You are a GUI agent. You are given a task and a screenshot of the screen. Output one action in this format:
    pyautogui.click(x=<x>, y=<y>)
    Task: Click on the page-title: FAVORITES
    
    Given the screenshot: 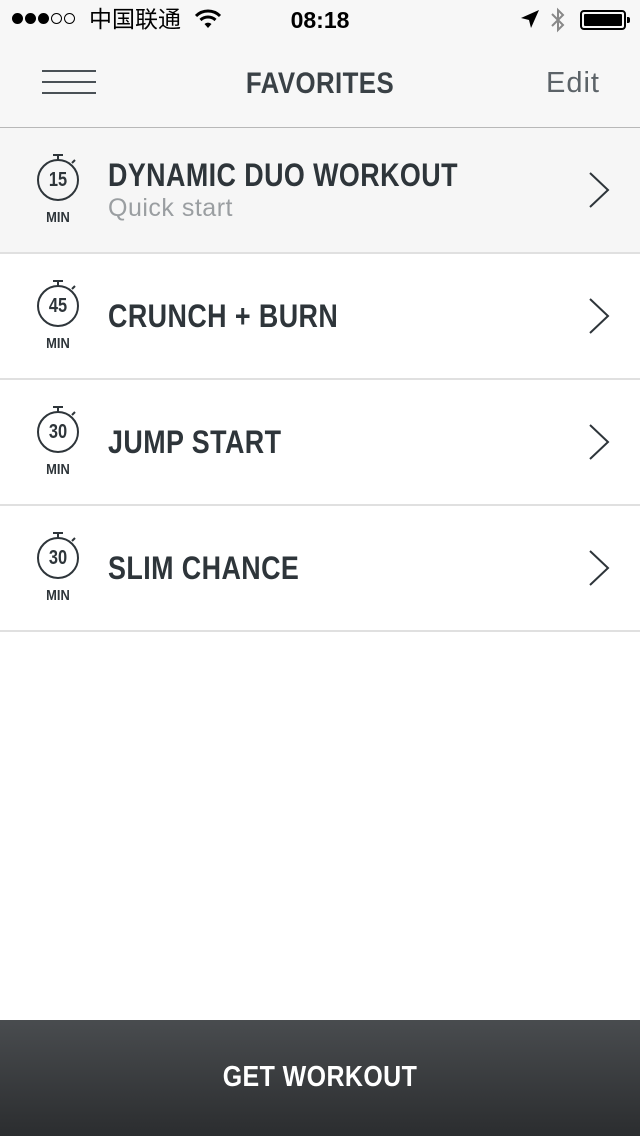 What is the action you would take?
    pyautogui.click(x=320, y=83)
    